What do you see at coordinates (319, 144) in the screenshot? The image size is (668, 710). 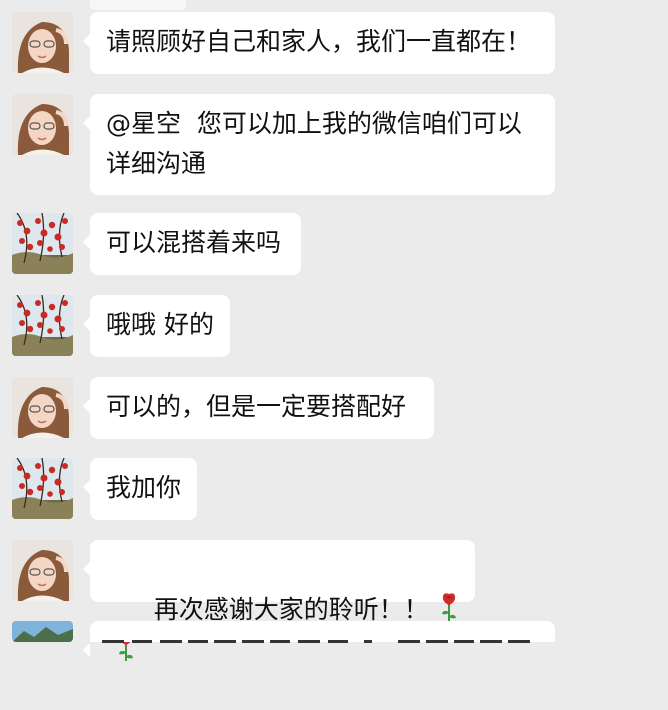 I see `message-bubble: @星空 您可以加上我的微信咱们可以 详细沟通` at bounding box center [319, 144].